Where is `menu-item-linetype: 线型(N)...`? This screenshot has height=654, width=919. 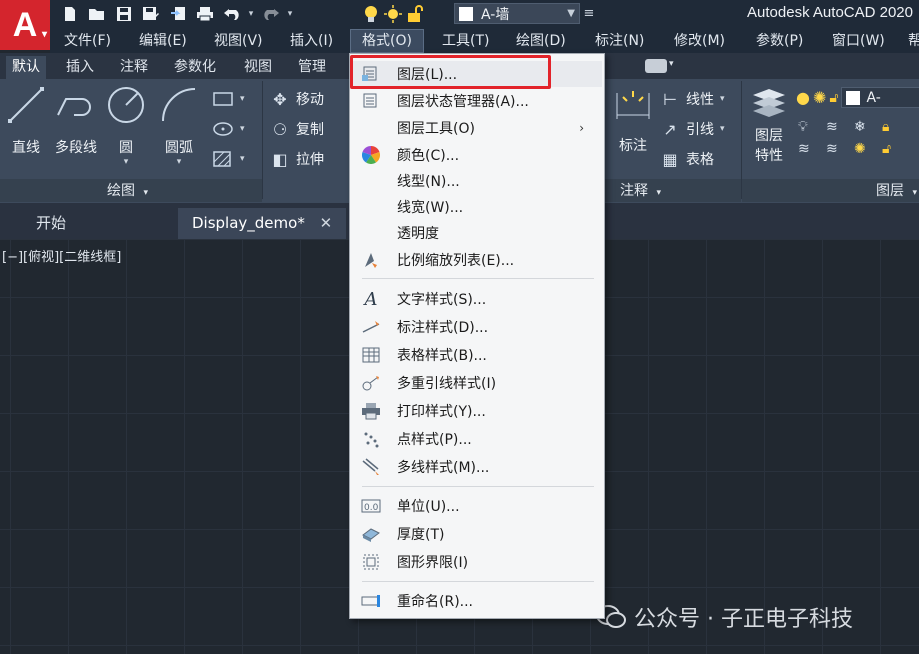 menu-item-linetype: 线型(N)... is located at coordinates (477, 181).